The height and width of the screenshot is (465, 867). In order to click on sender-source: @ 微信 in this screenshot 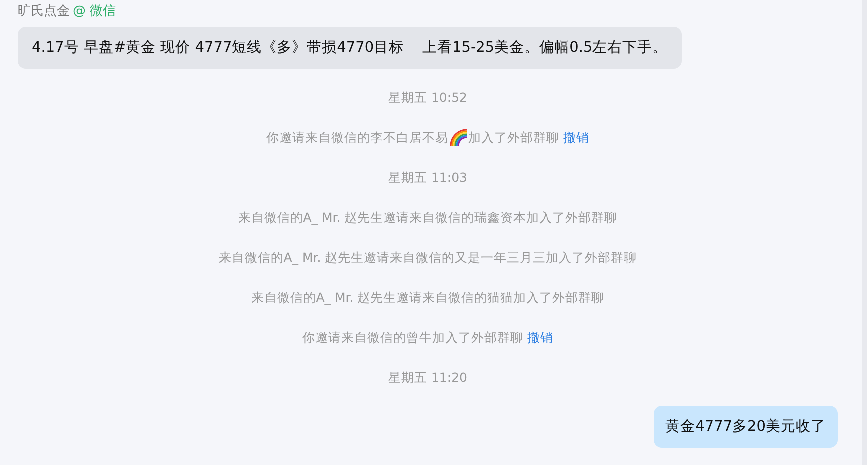, I will do `click(94, 12)`.